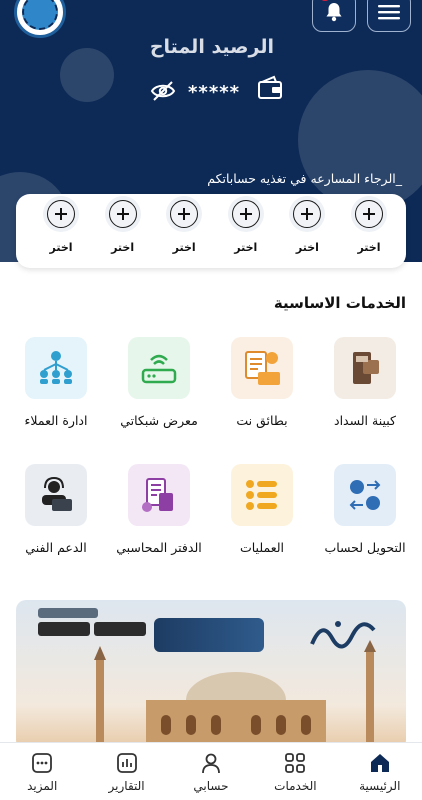 The height and width of the screenshot is (800, 422). I want to click on balance-hidden-value: *****, so click(214, 92).